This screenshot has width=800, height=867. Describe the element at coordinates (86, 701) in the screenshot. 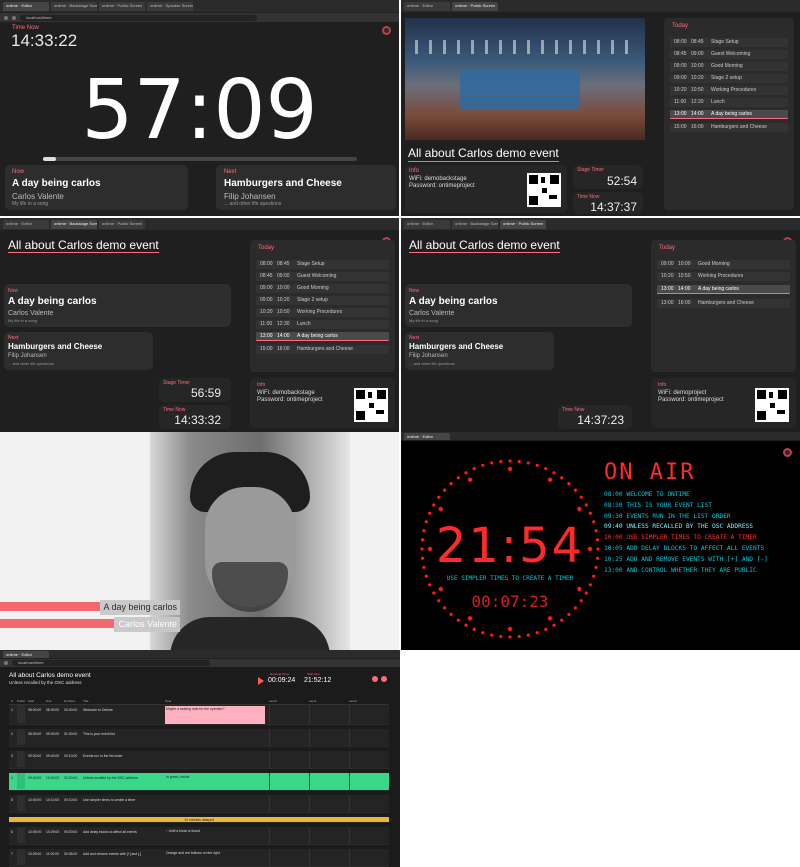

I see `column-header: Title` at that location.